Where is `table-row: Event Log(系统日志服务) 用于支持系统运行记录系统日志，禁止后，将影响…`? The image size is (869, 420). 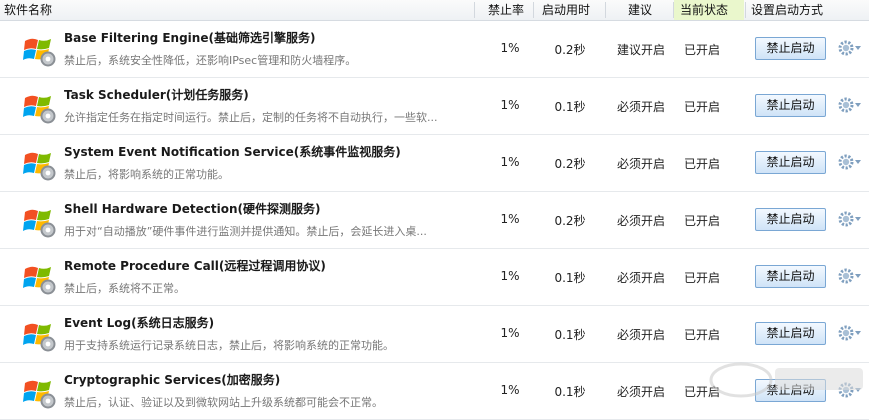
table-row: Event Log(系统日志服务) 用于支持系统运行记录系统日志，禁止后，将影响… is located at coordinates (434, 334).